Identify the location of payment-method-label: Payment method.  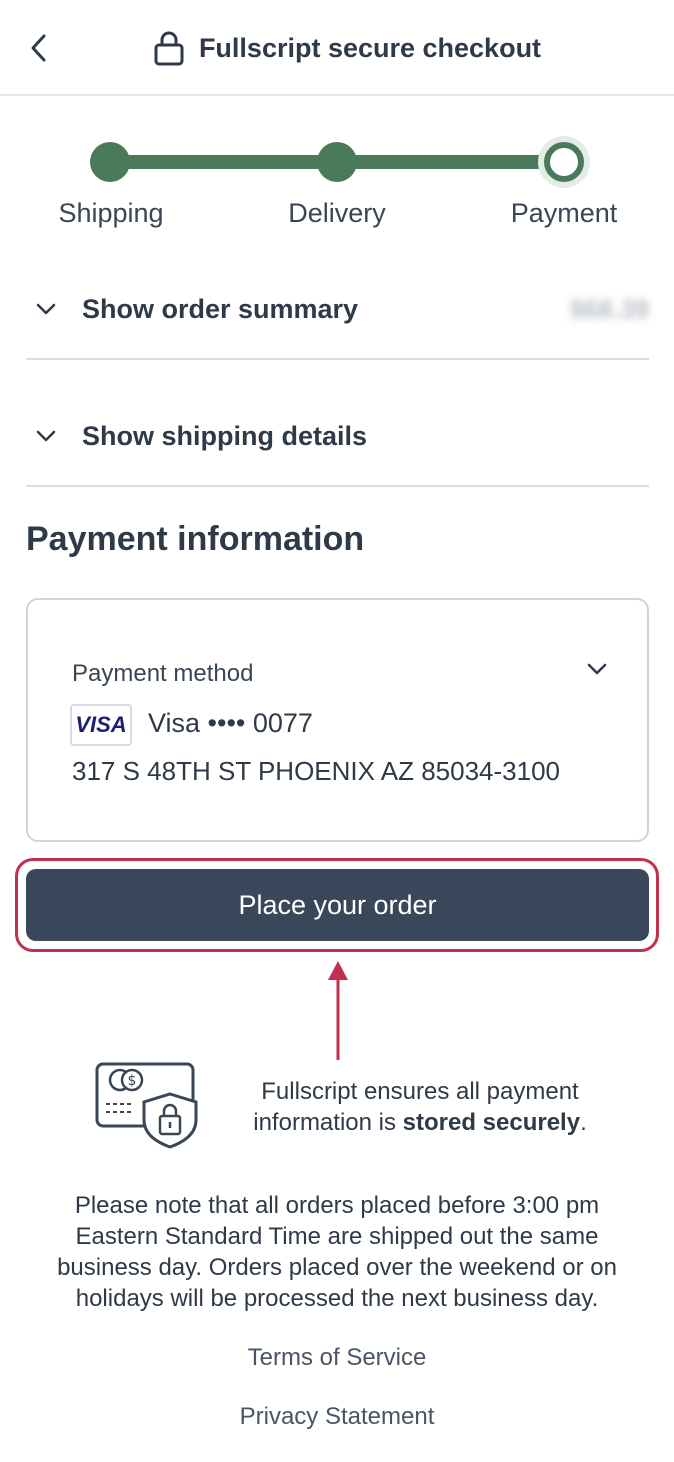
(163, 673).